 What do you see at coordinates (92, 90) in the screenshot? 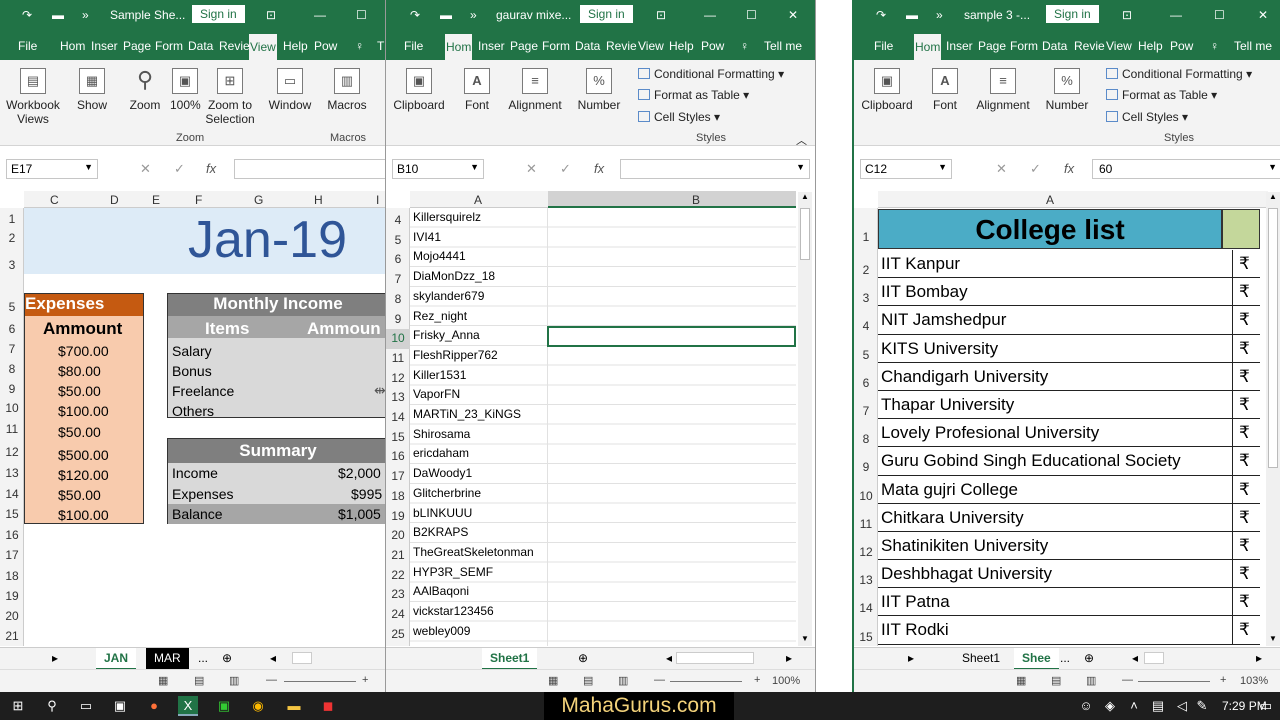
I see `show-button: ▦ Show` at bounding box center [92, 90].